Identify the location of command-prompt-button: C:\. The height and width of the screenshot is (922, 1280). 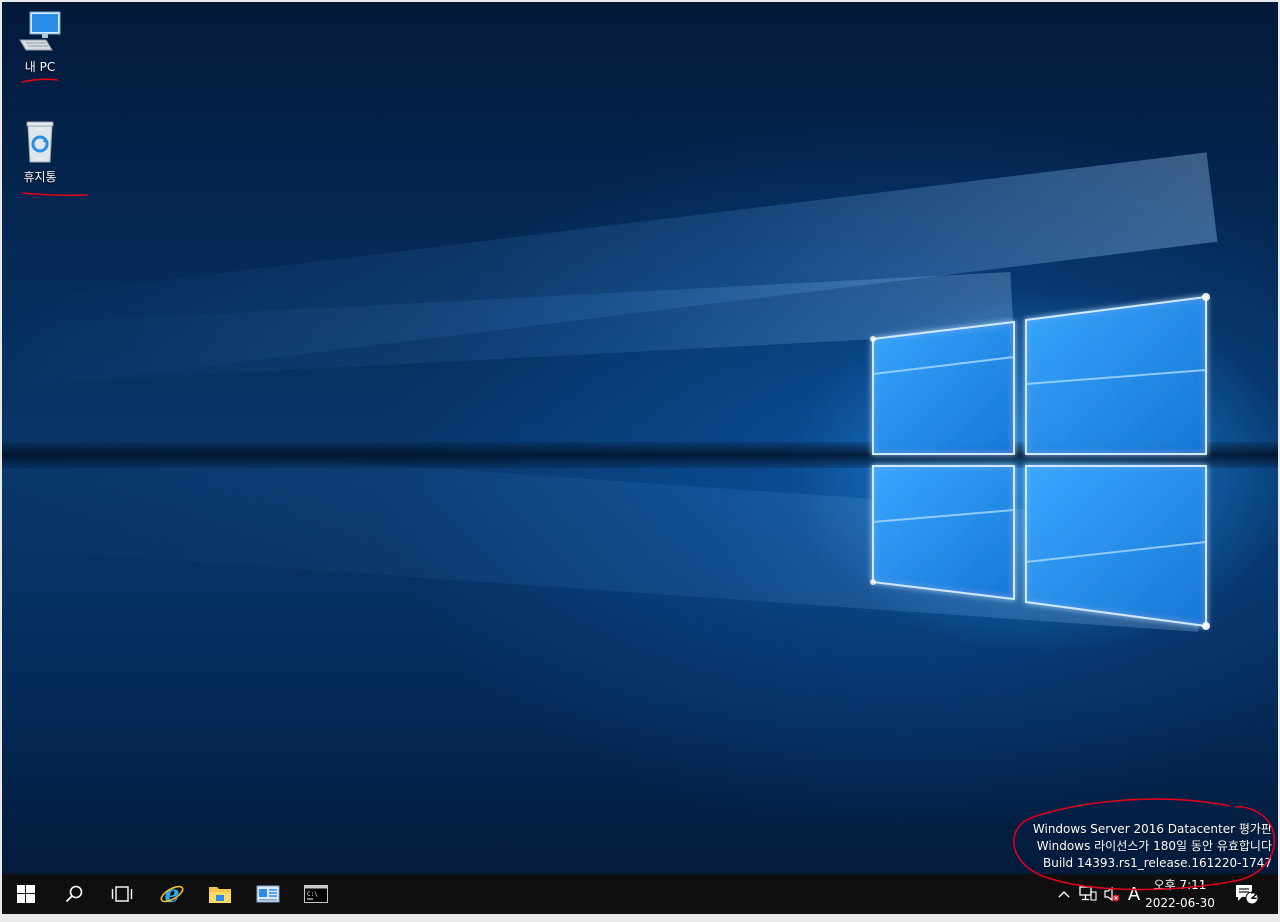
(316, 894).